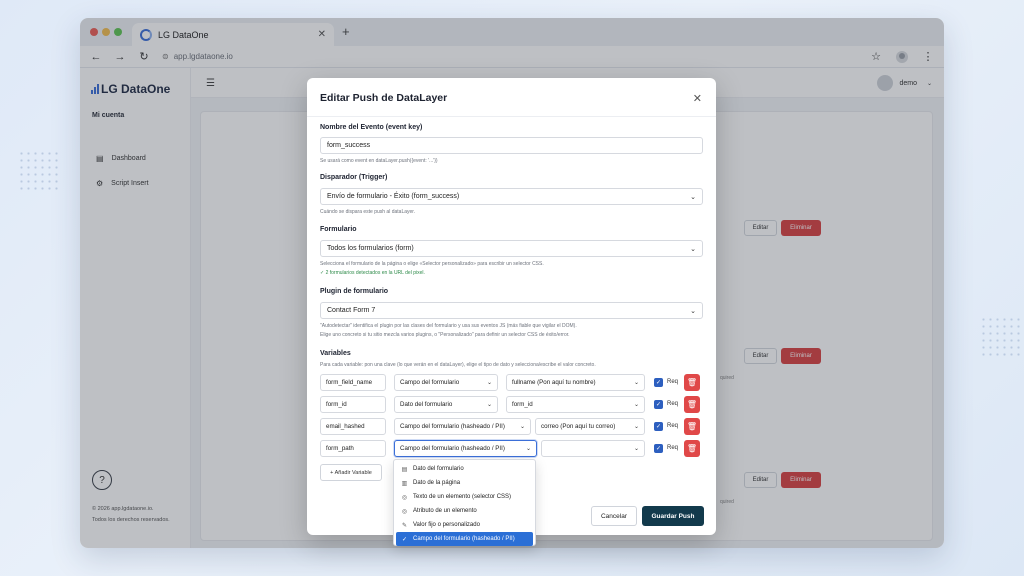 The height and width of the screenshot is (576, 1024). Describe the element at coordinates (335, 353) in the screenshot. I see `variables-label: Variables` at that location.